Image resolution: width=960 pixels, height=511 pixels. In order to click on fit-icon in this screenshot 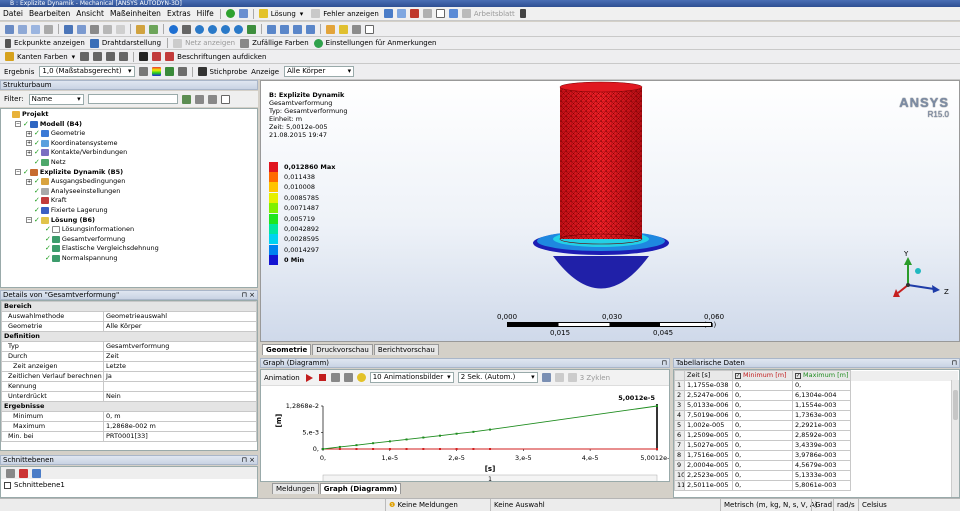, I will do `click(225, 29)`.